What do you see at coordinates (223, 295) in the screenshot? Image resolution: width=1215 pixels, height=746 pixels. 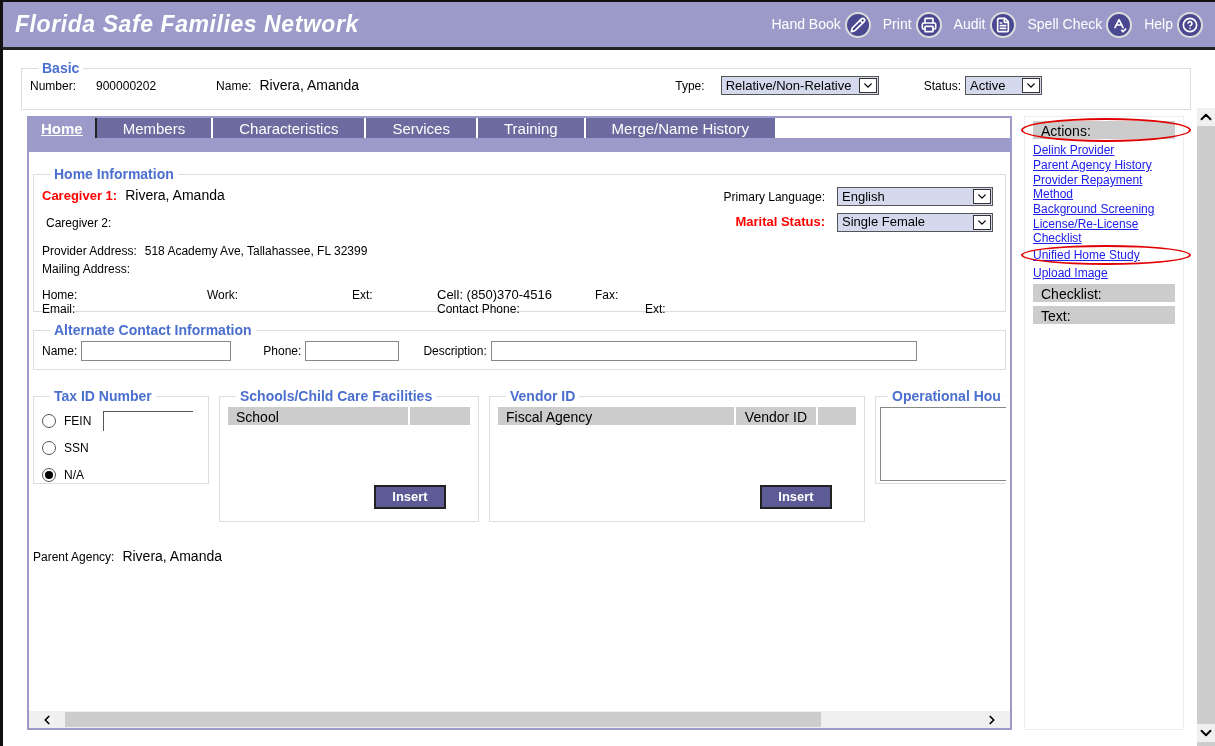 I see `field-label: Work:` at bounding box center [223, 295].